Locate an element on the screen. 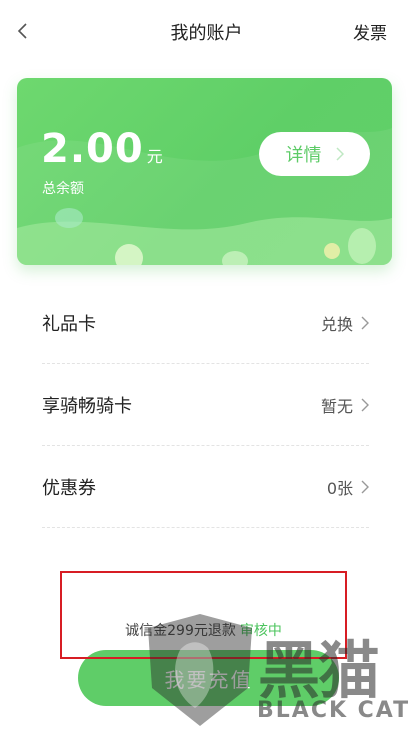 The image size is (413, 730). row-right: 0张 is located at coordinates (348, 487).